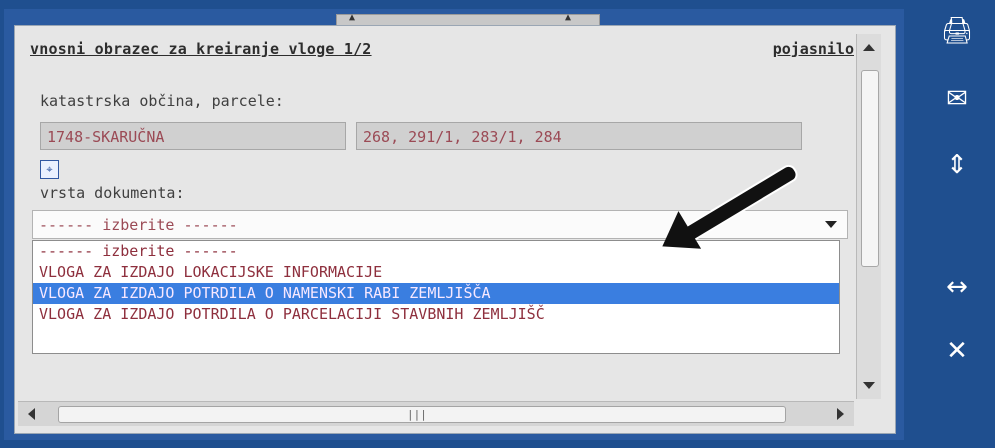 Image resolution: width=995 pixels, height=448 pixels. What do you see at coordinates (869, 47) in the screenshot?
I see `scroll-up-icon` at bounding box center [869, 47].